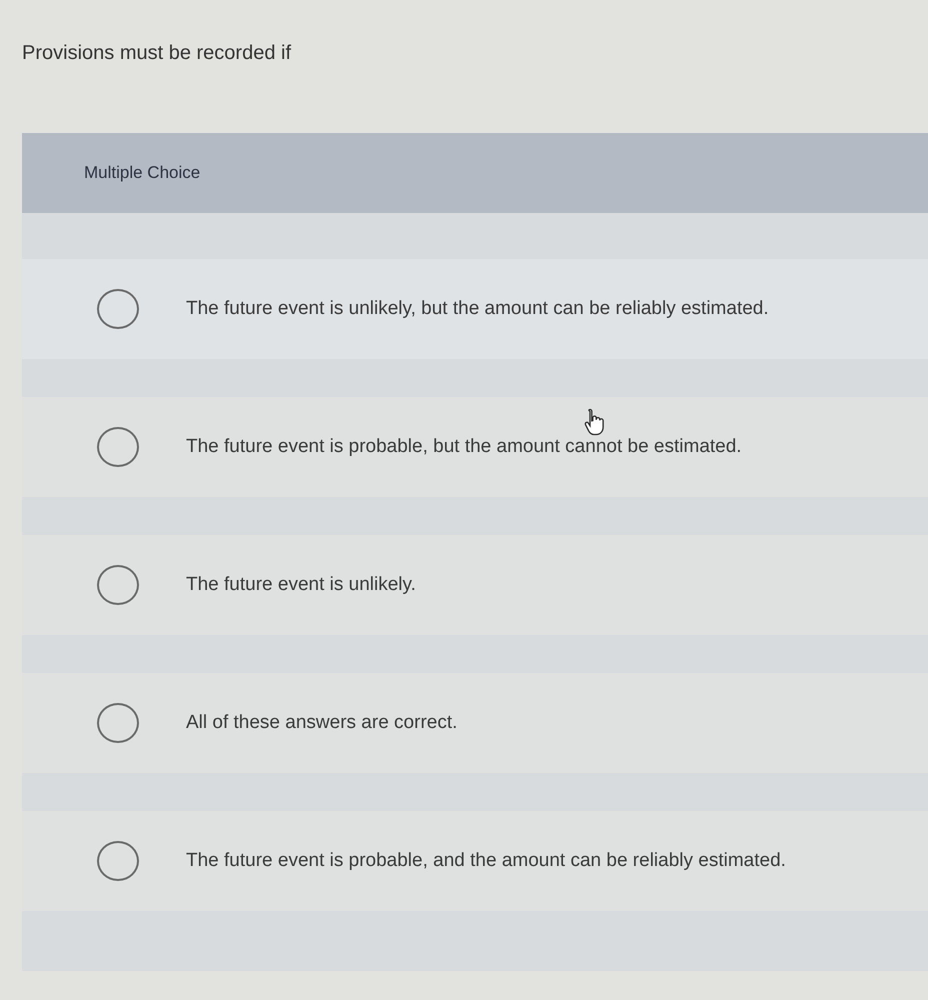  What do you see at coordinates (477, 309) in the screenshot?
I see `answer-option: The future event is unlikely, but the amount can be reliably estimated.` at bounding box center [477, 309].